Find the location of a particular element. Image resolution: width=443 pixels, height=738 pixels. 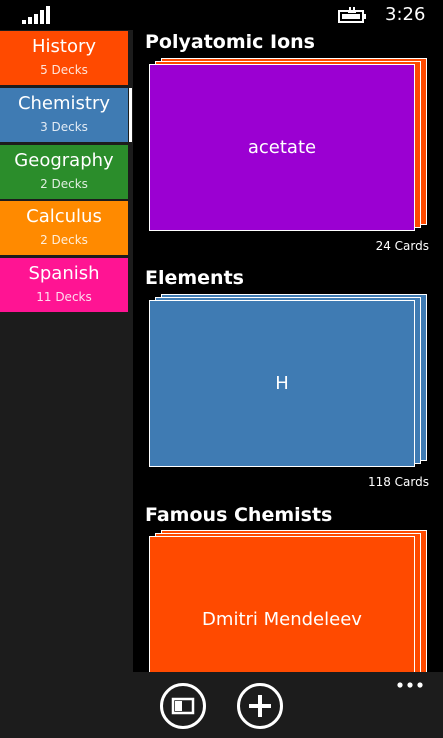

sidebar-item-count: 5 Decks is located at coordinates (64, 70).